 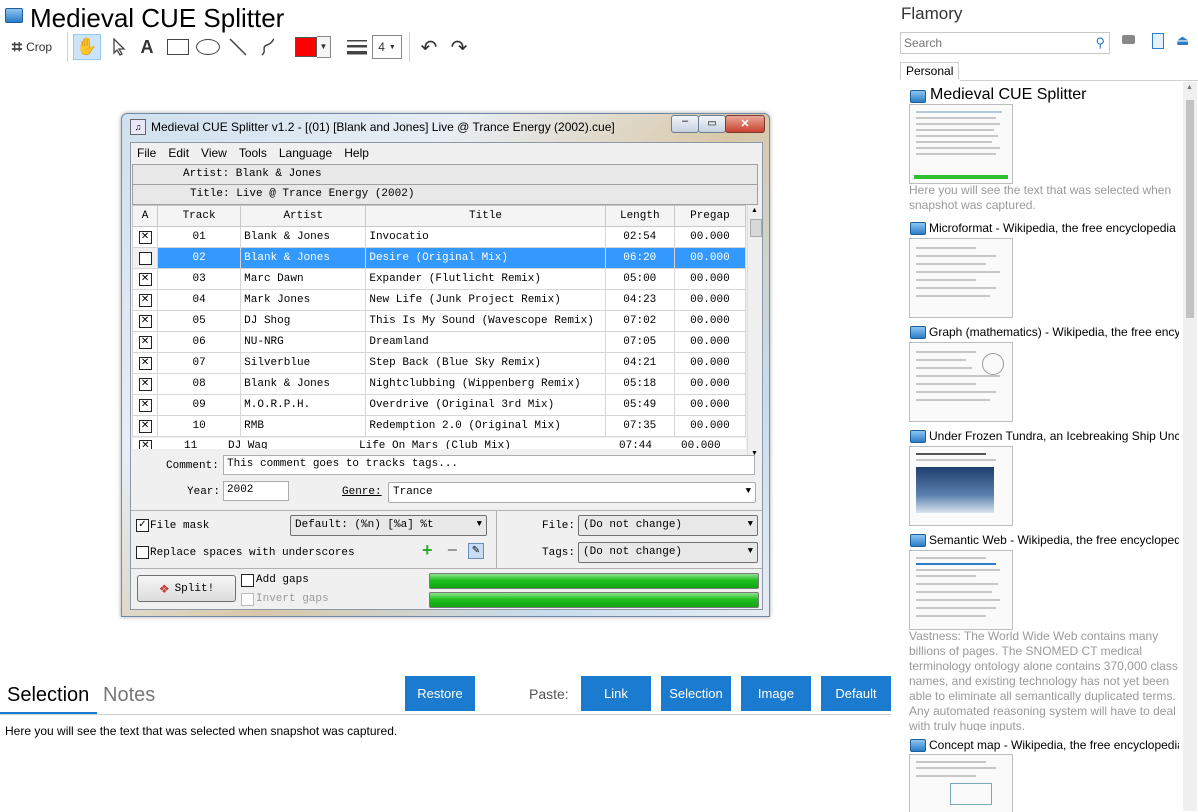 What do you see at coordinates (305, 153) in the screenshot?
I see `menu-language: Language` at bounding box center [305, 153].